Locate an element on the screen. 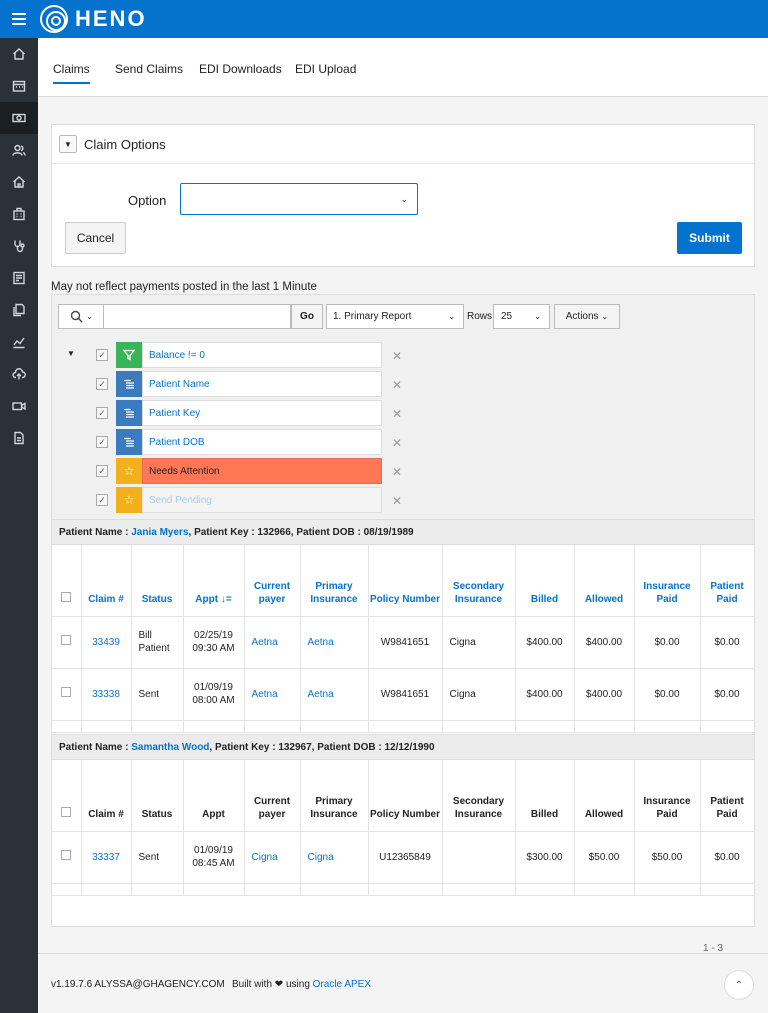  building-icon is located at coordinates (19, 214).